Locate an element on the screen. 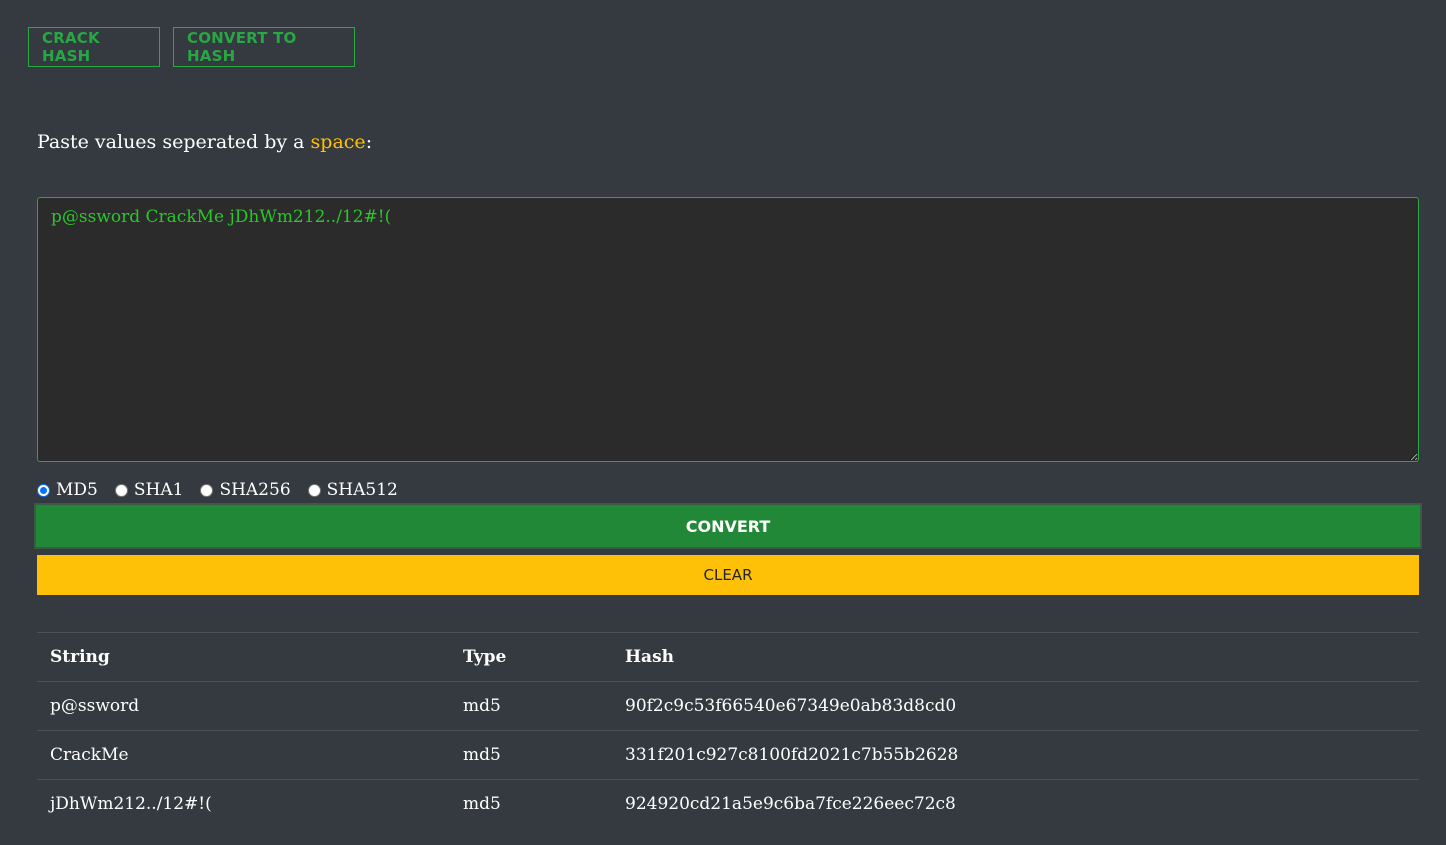 This screenshot has height=845, width=1446. cell-string: p@ssword is located at coordinates (243, 706).